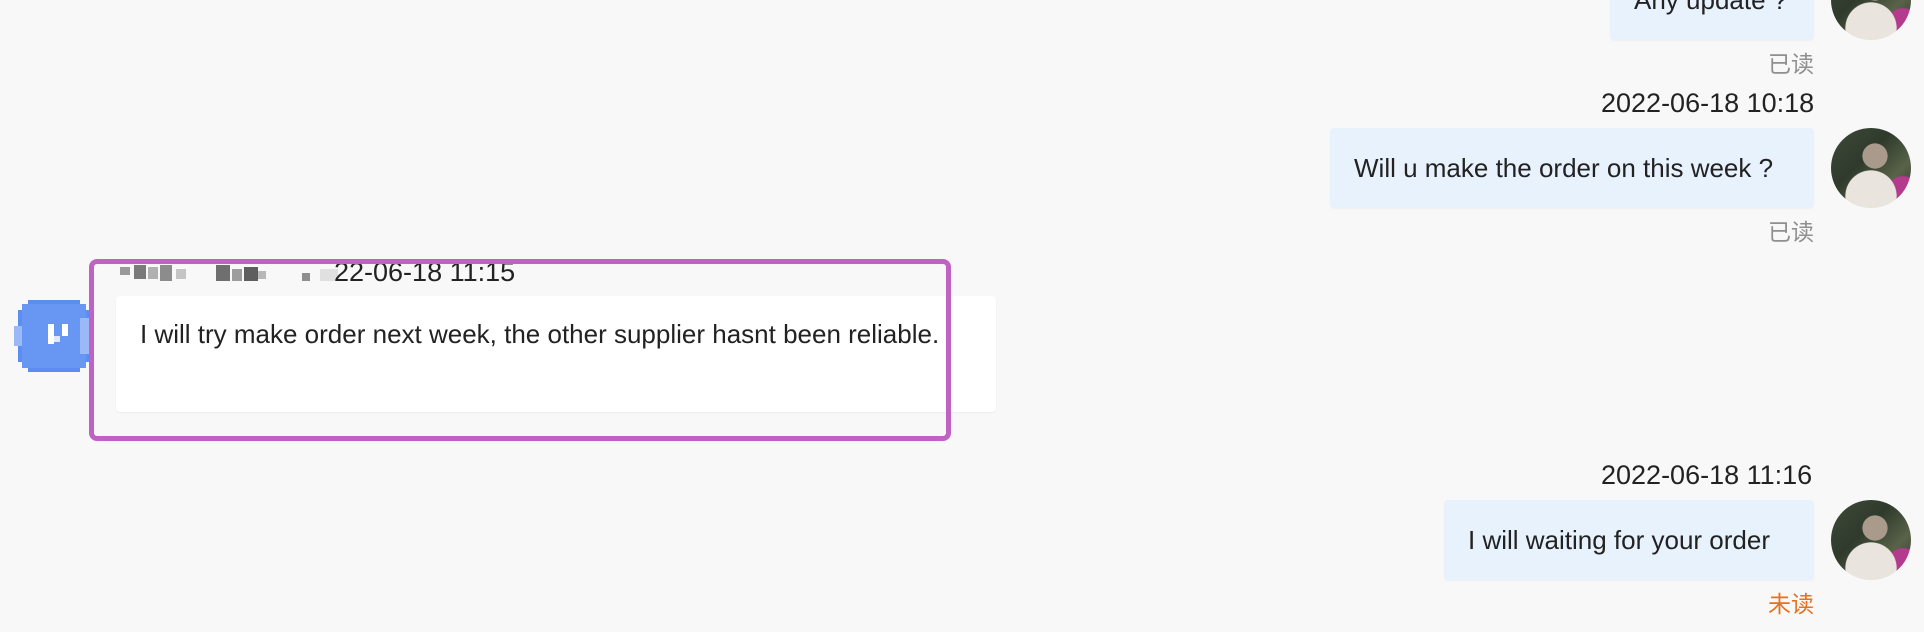 This screenshot has width=1924, height=632. What do you see at coordinates (1619, 540) in the screenshot?
I see `message-text: I will waiting for your order` at bounding box center [1619, 540].